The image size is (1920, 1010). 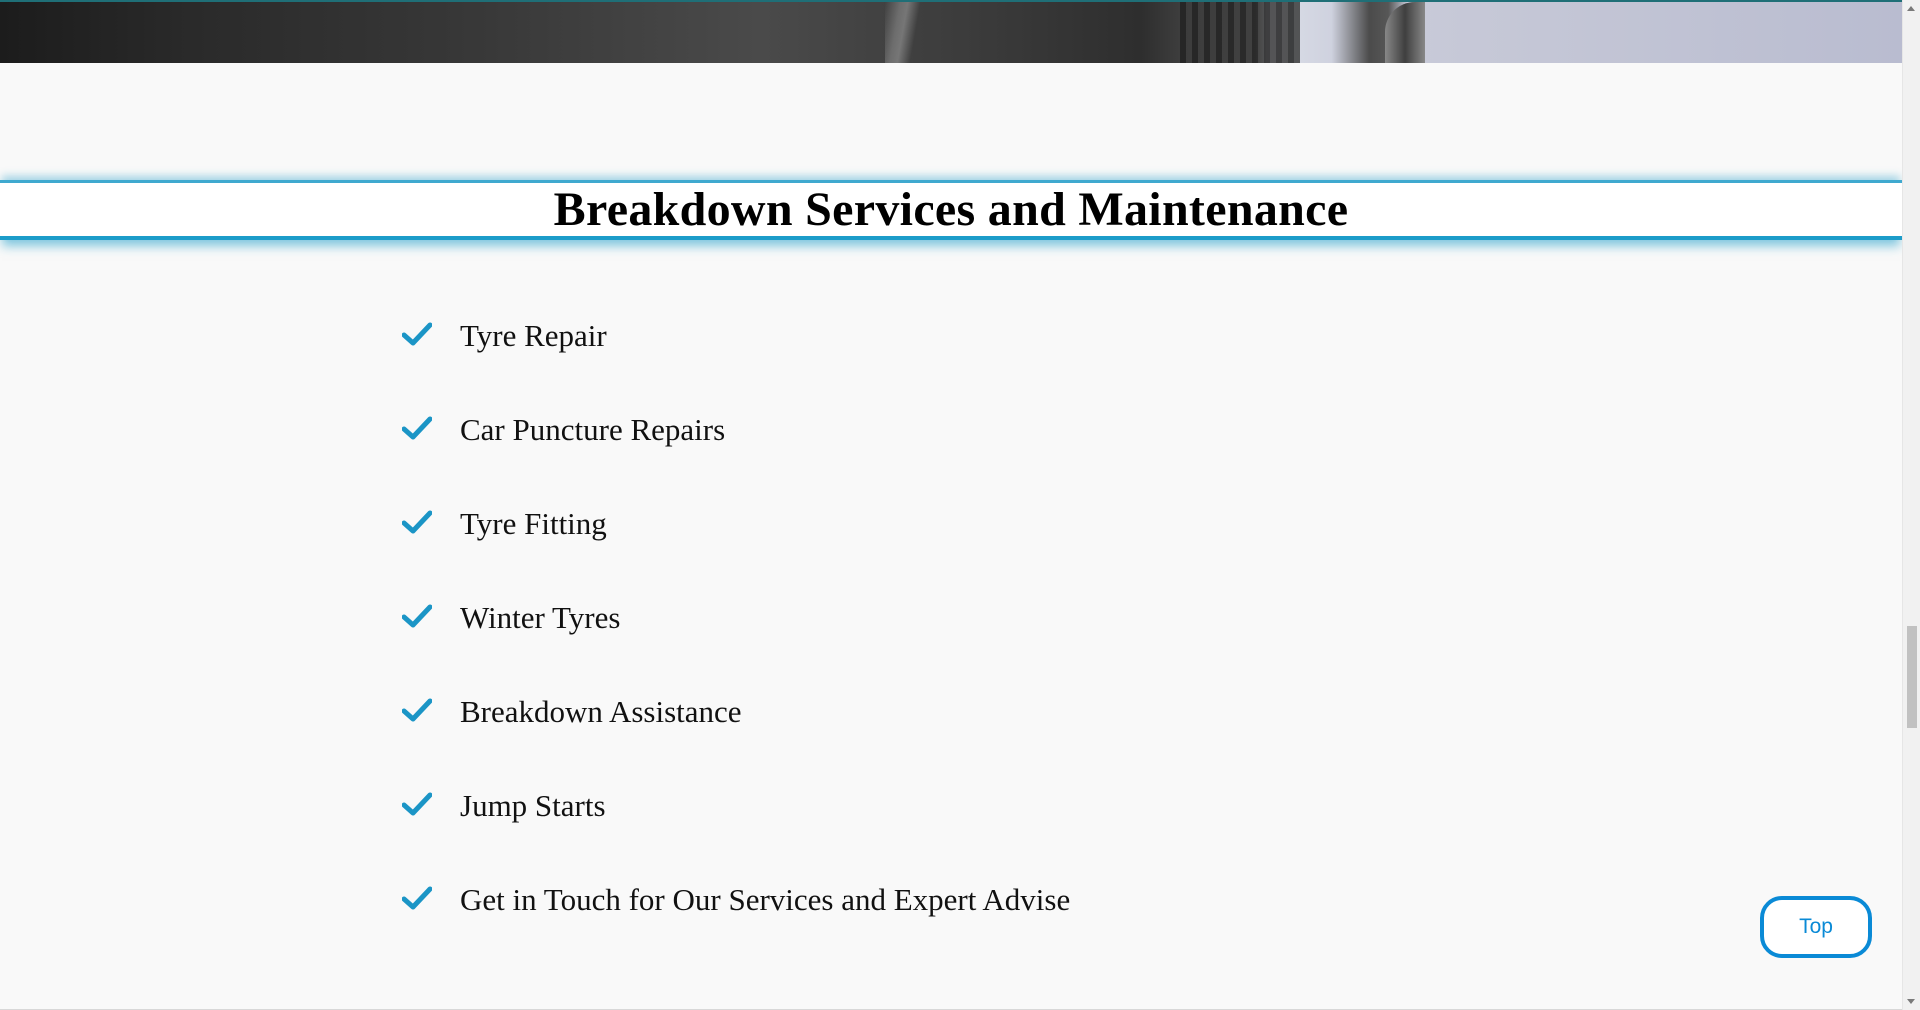 What do you see at coordinates (1912, 677) in the screenshot?
I see `scroll-thumb` at bounding box center [1912, 677].